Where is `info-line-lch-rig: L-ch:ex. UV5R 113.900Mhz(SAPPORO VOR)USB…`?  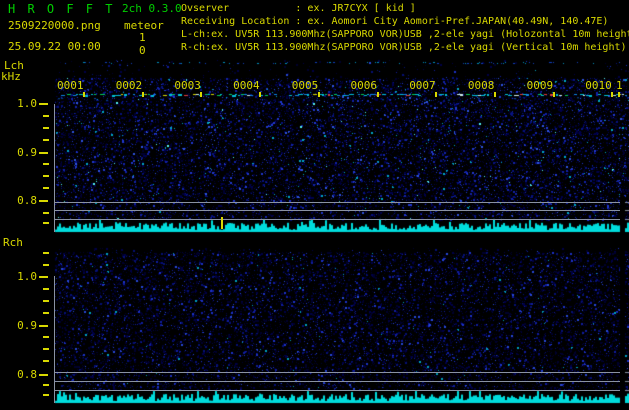 info-line-lch-rig: L-ch:ex. UV5R 113.900Mhz(SAPPORO VOR)USB… is located at coordinates (405, 34).